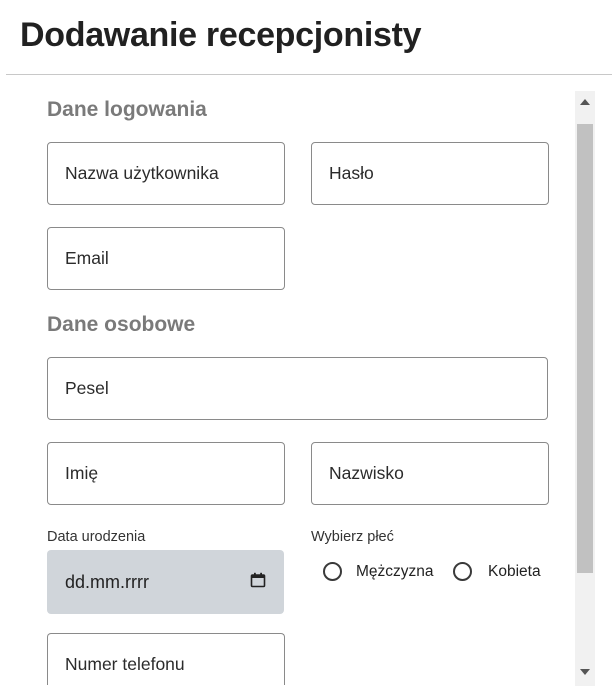 This screenshot has width=612, height=697. Describe the element at coordinates (96, 537) in the screenshot. I see `birth-date-label: Data urodzenia` at that location.